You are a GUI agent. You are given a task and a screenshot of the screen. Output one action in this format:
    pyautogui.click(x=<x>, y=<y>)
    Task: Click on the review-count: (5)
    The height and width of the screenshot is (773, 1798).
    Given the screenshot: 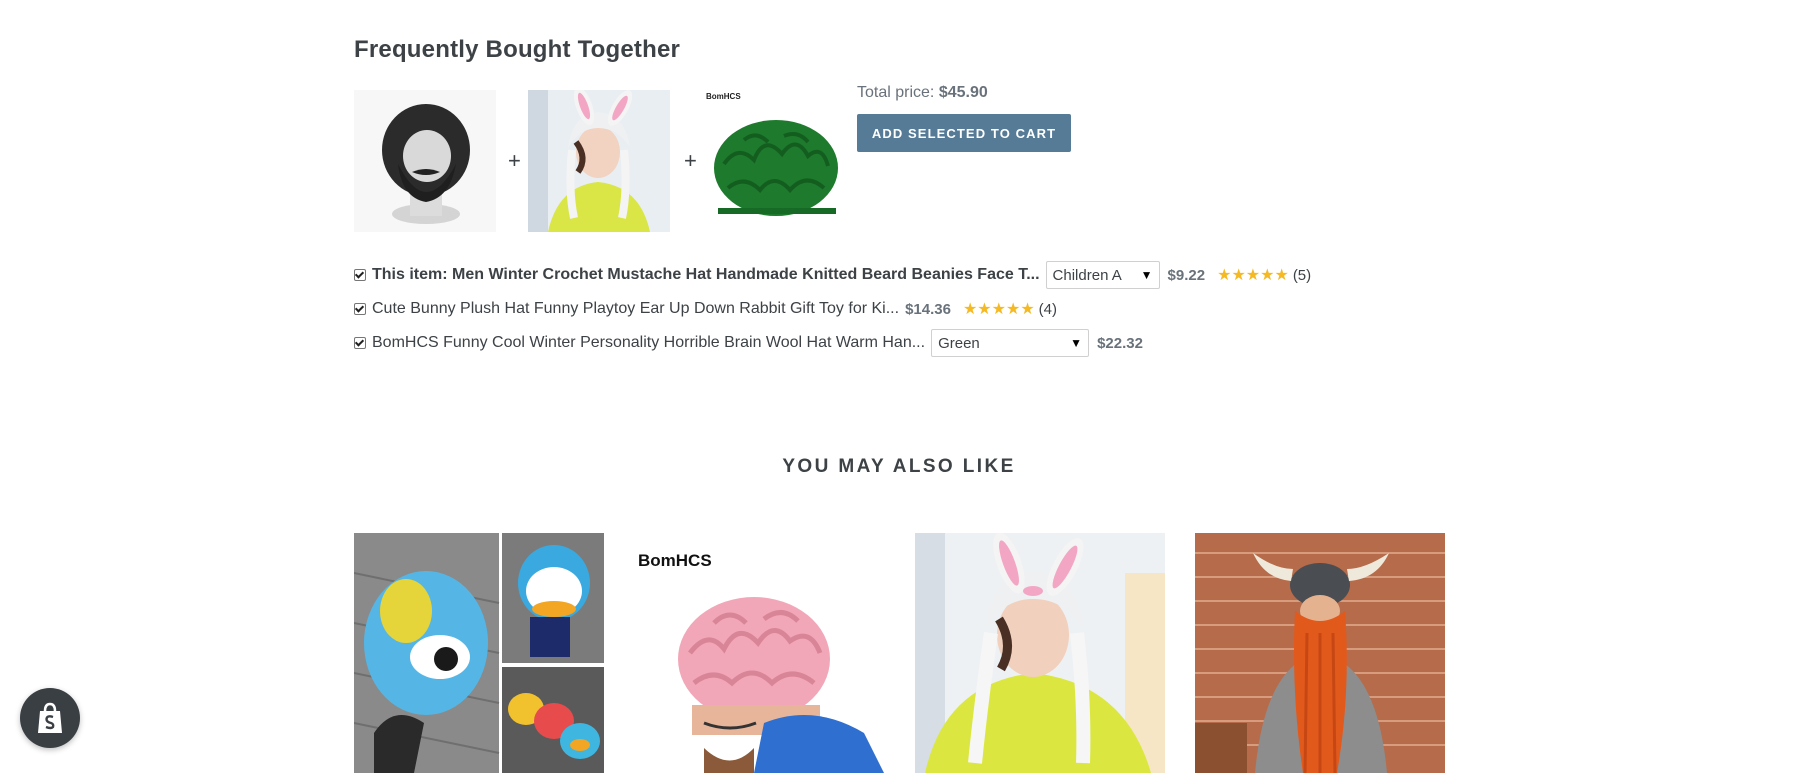 What is the action you would take?
    pyautogui.click(x=1302, y=275)
    